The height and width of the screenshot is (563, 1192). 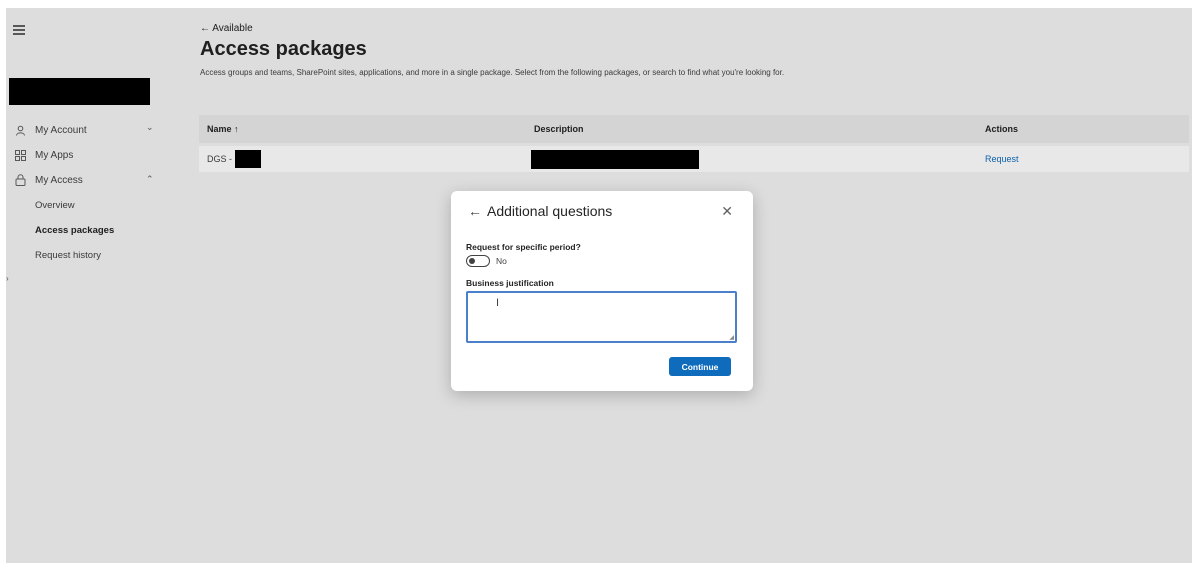 I want to click on dialog-title: Additional questions, so click(x=550, y=211).